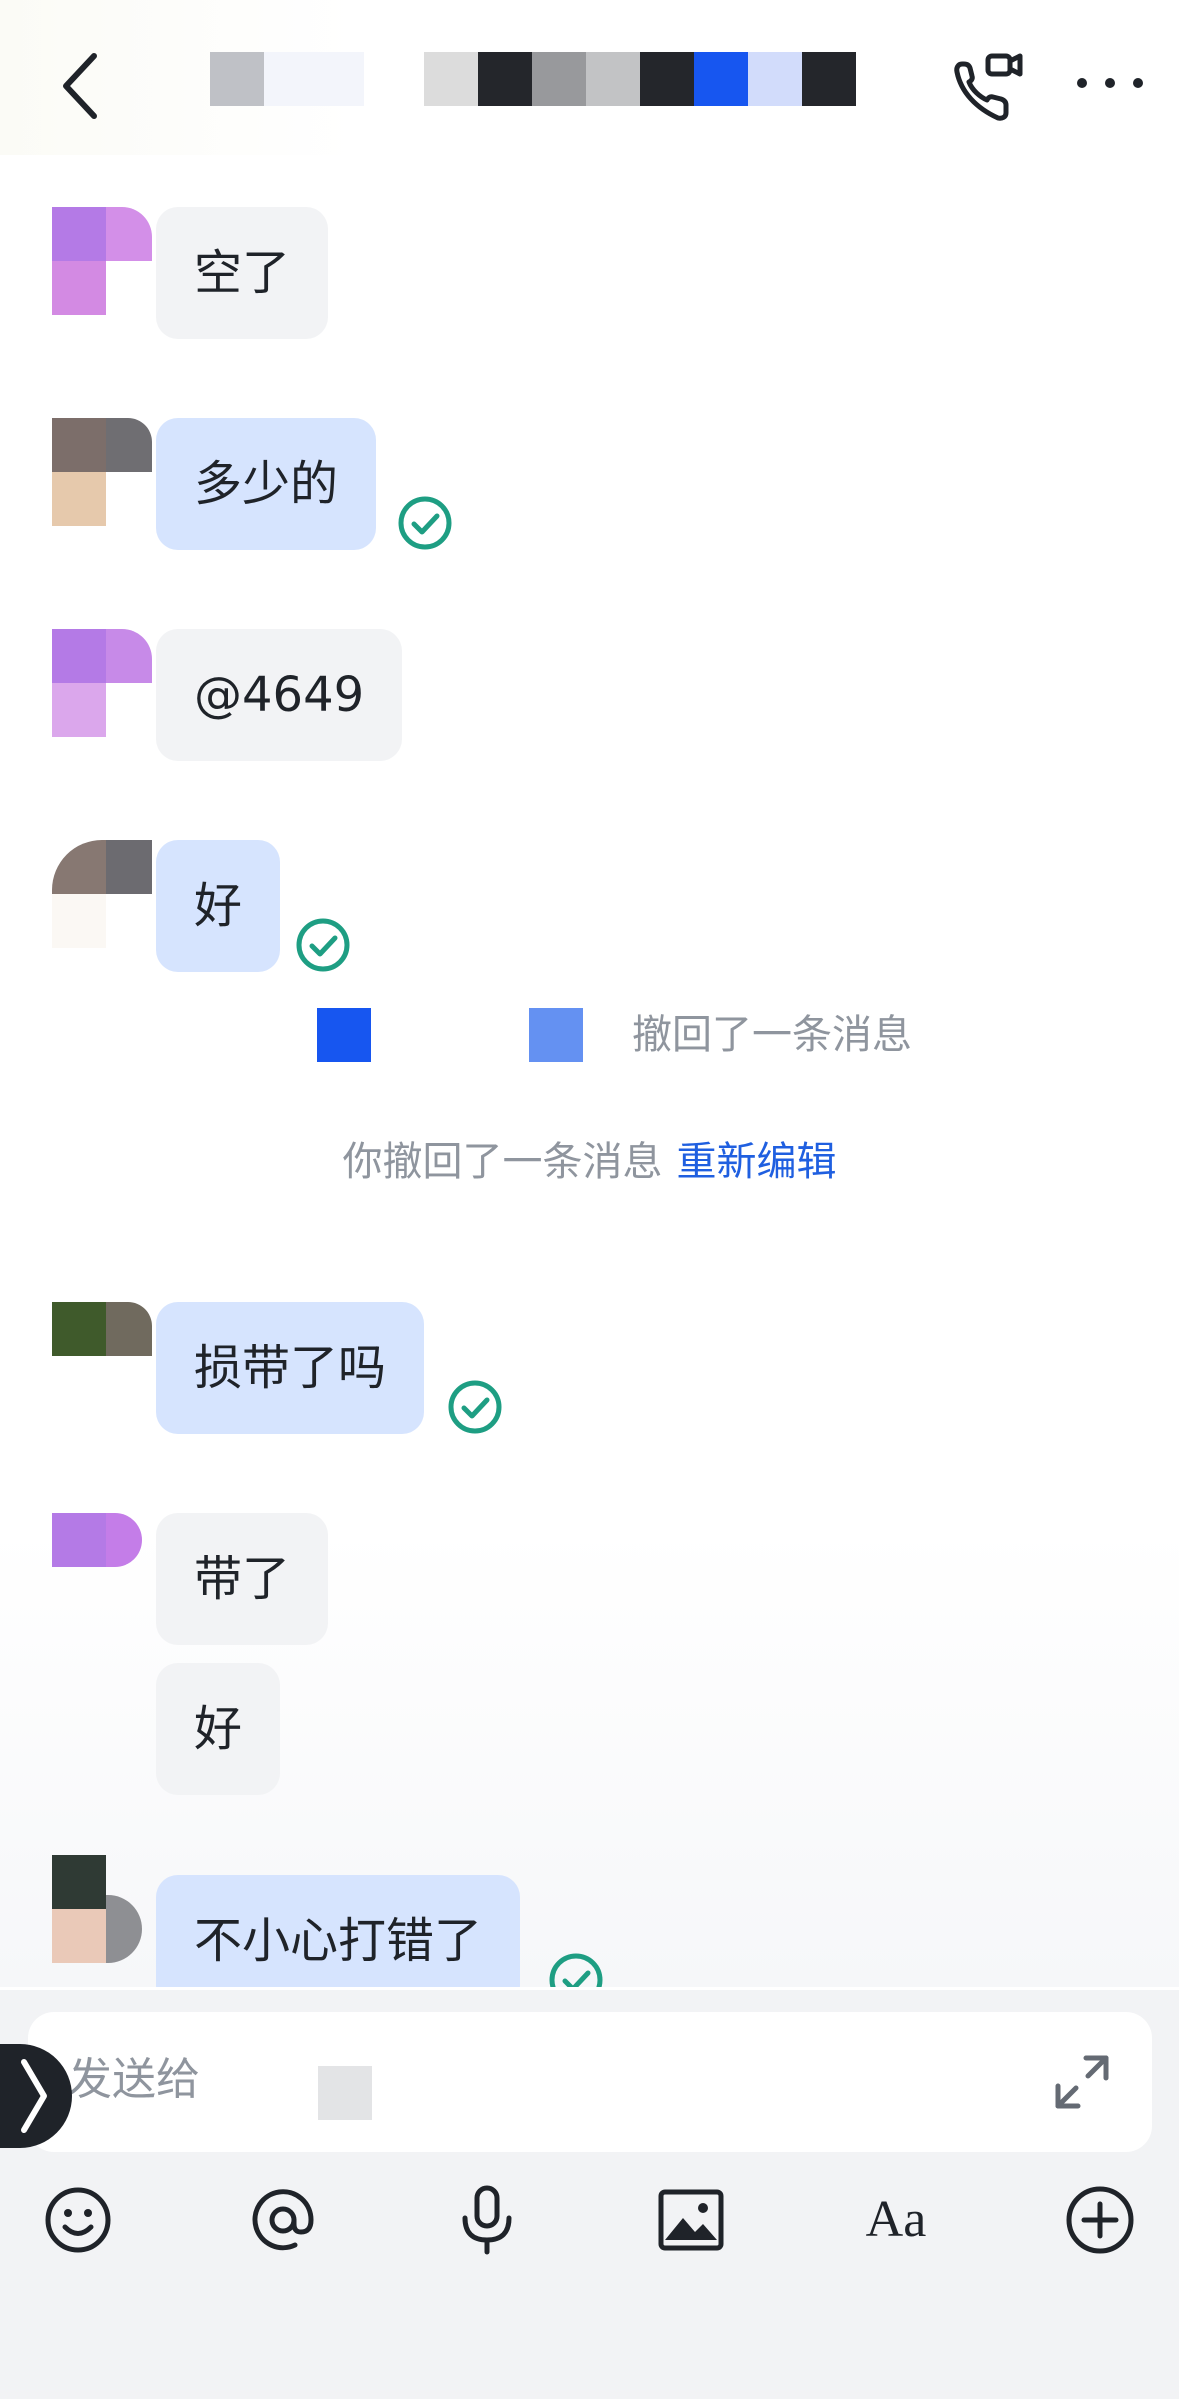  I want to click on phone-video-icon, so click(988, 87).